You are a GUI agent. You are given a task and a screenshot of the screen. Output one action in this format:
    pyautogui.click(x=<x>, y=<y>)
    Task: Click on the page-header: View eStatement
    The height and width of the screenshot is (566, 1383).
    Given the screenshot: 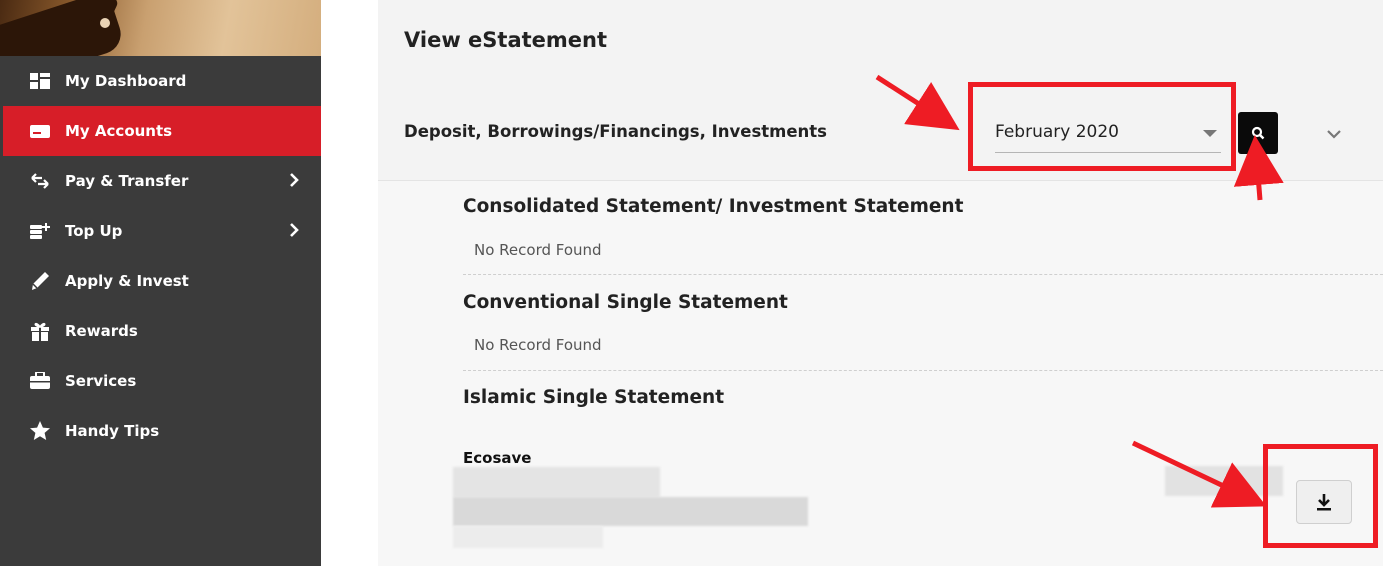 What is the action you would take?
    pyautogui.click(x=880, y=46)
    